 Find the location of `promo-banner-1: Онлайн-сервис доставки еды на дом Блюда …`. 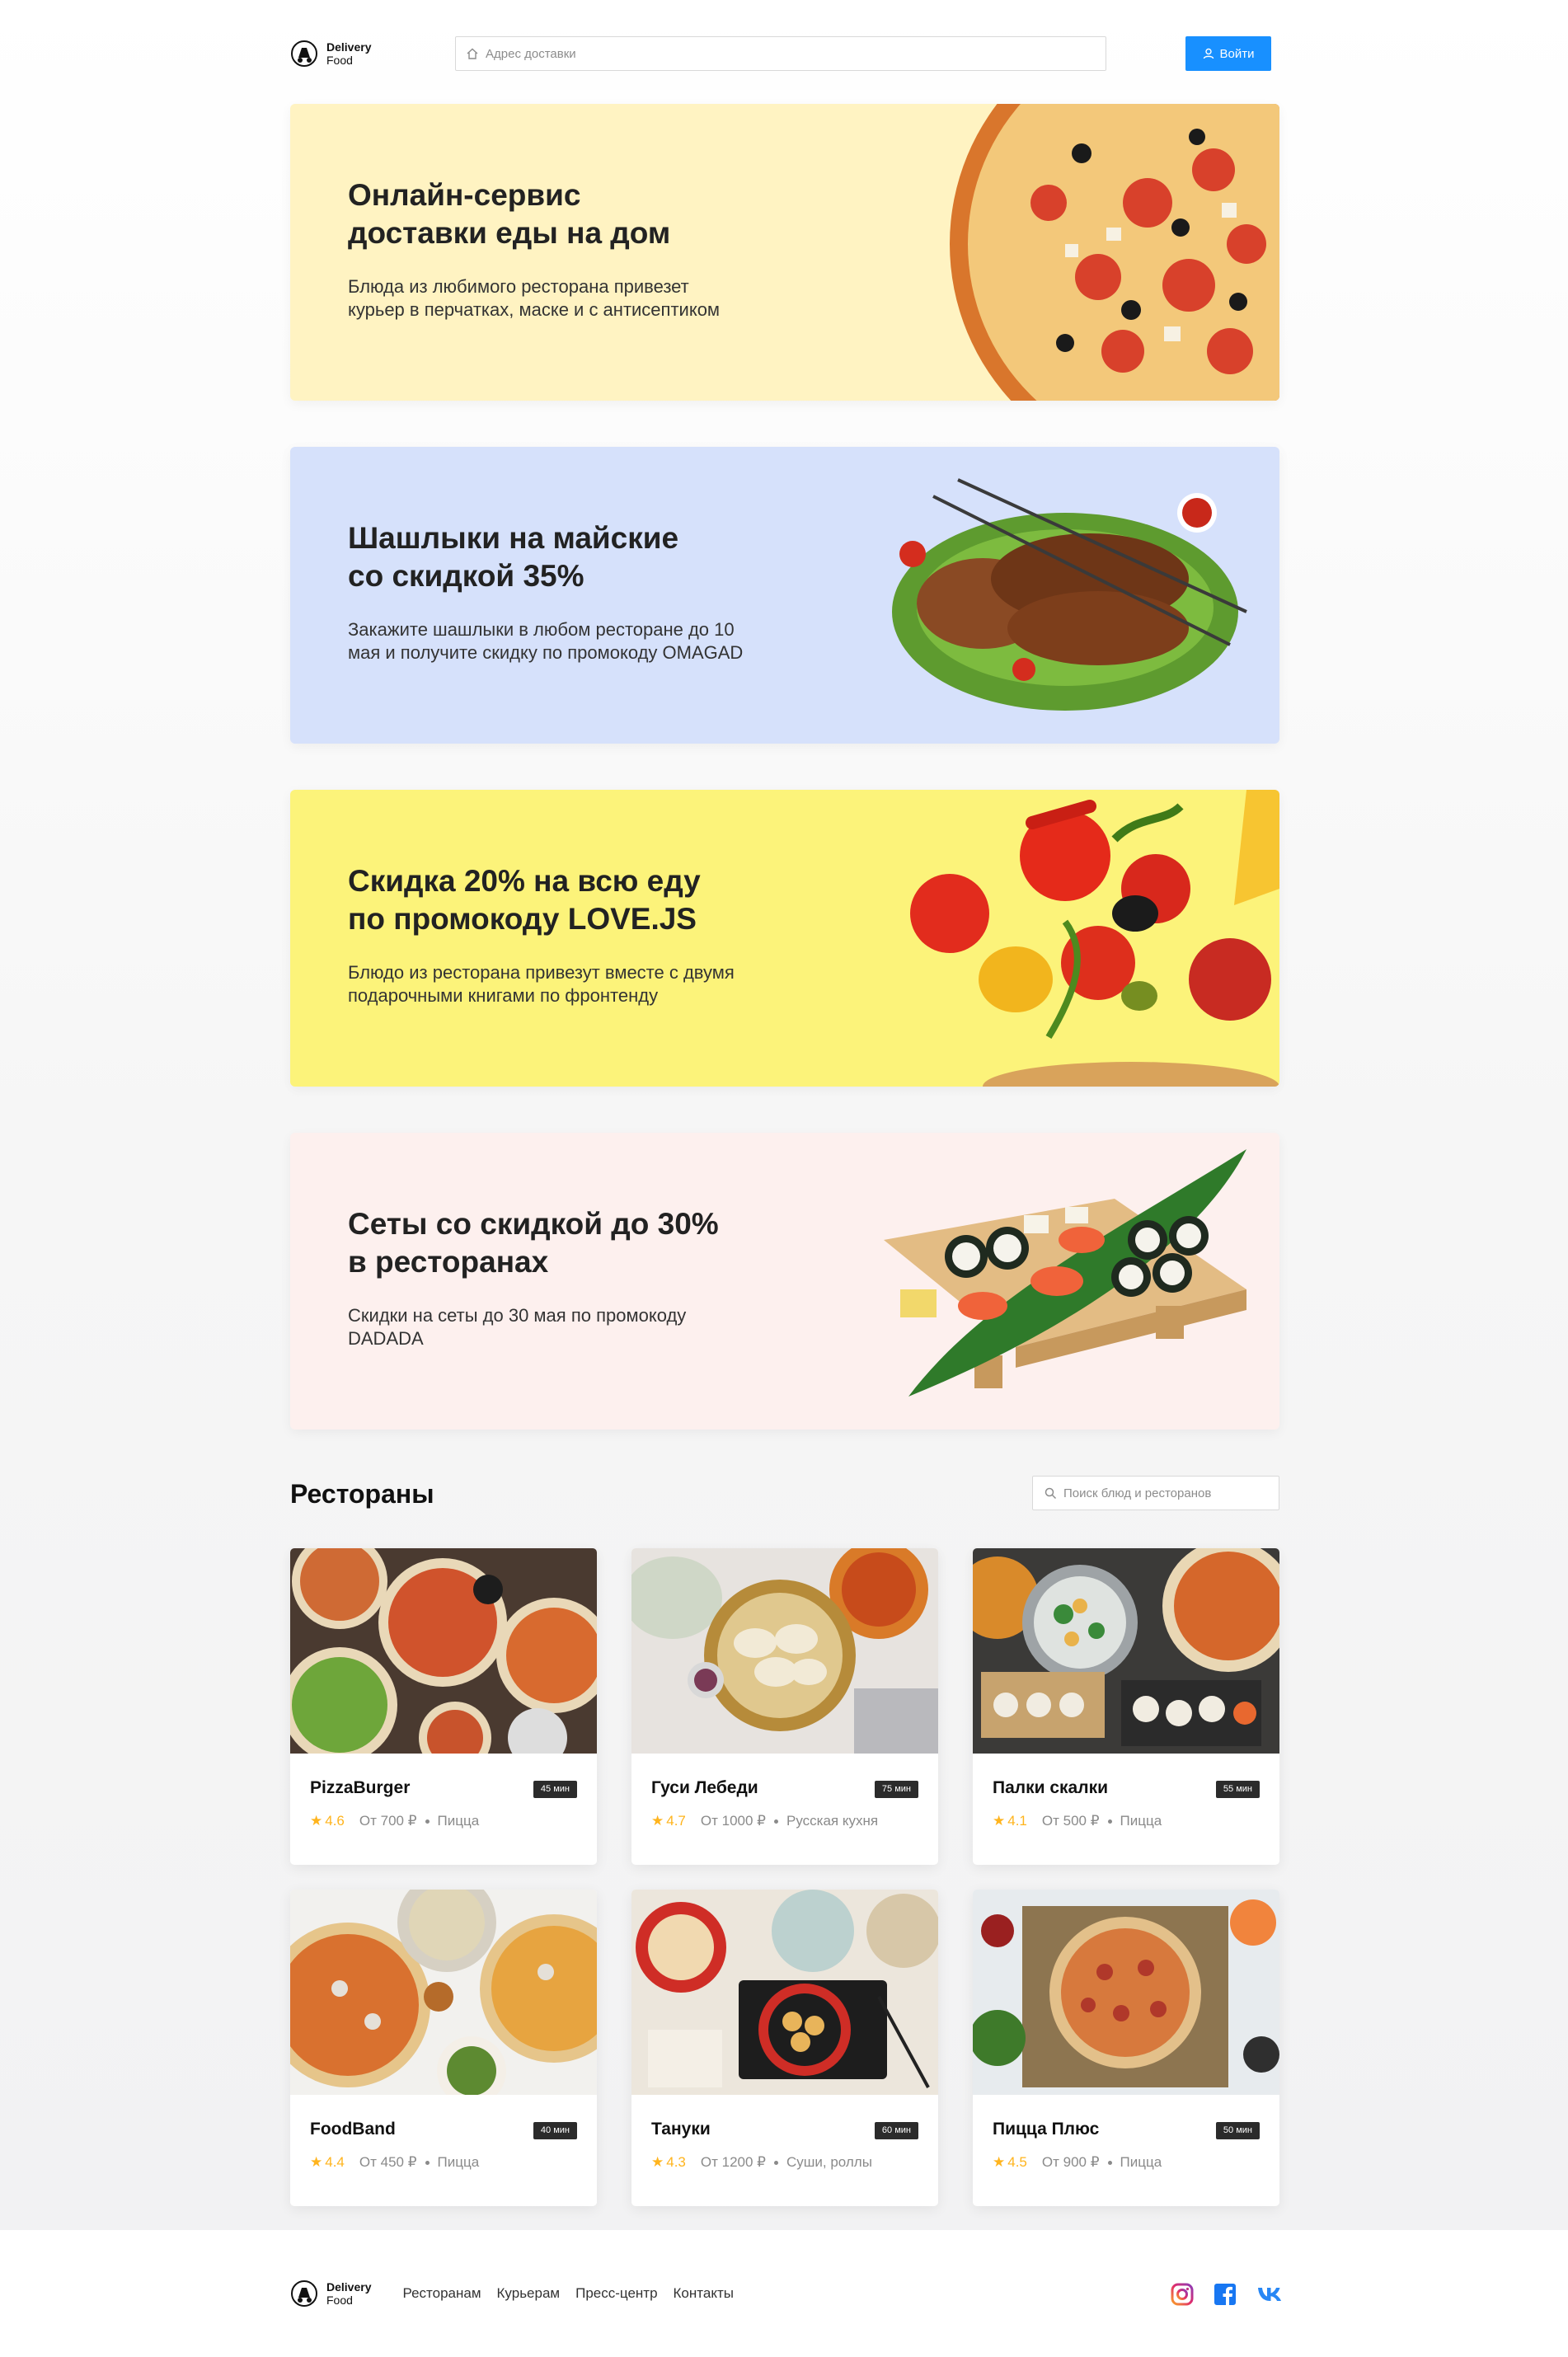

promo-banner-1: Онлайн-сервис доставки еды на дом Блюда … is located at coordinates (784, 253).